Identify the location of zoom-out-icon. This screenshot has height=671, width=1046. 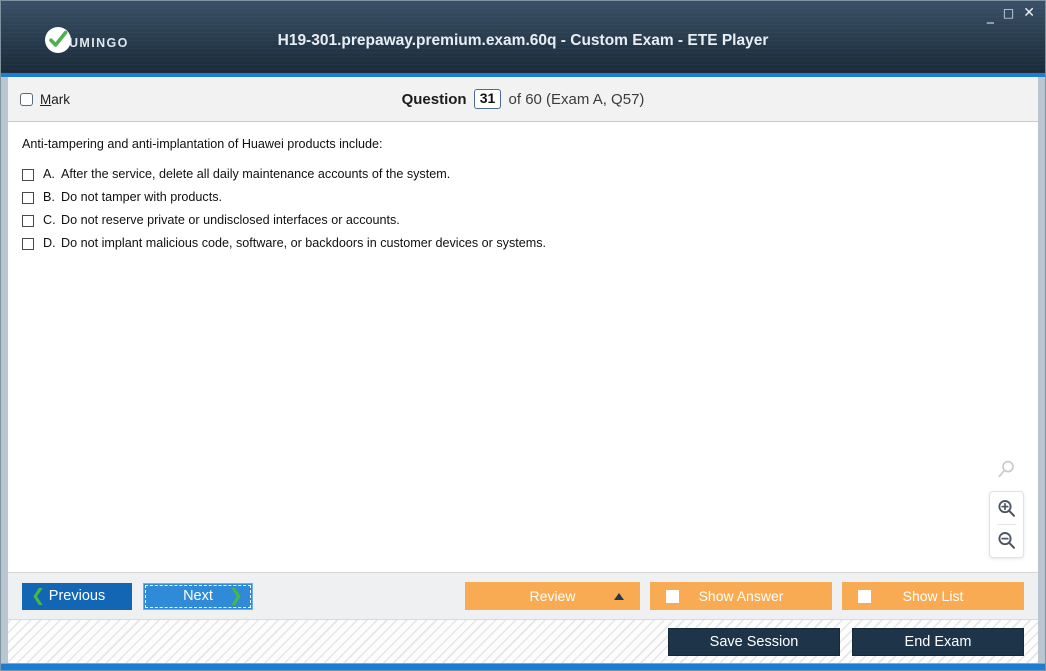
(1006, 540).